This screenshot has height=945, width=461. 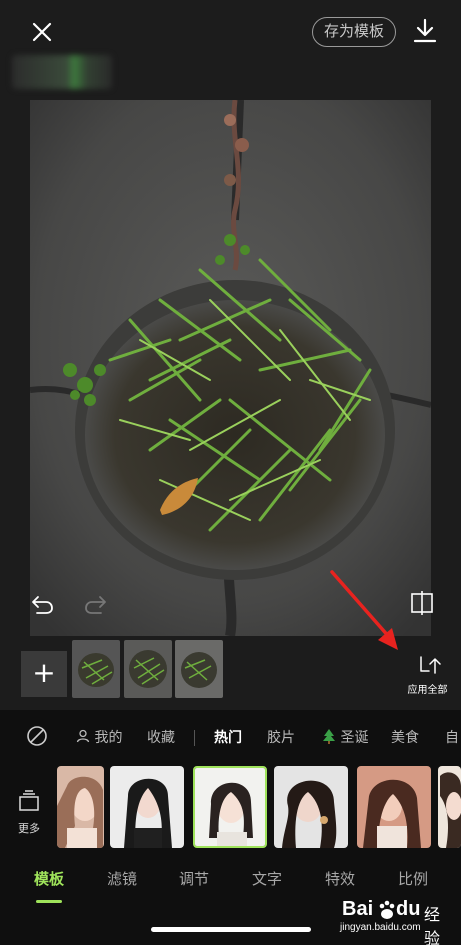 What do you see at coordinates (230, 807) in the screenshot?
I see `template-thumbnail-selected` at bounding box center [230, 807].